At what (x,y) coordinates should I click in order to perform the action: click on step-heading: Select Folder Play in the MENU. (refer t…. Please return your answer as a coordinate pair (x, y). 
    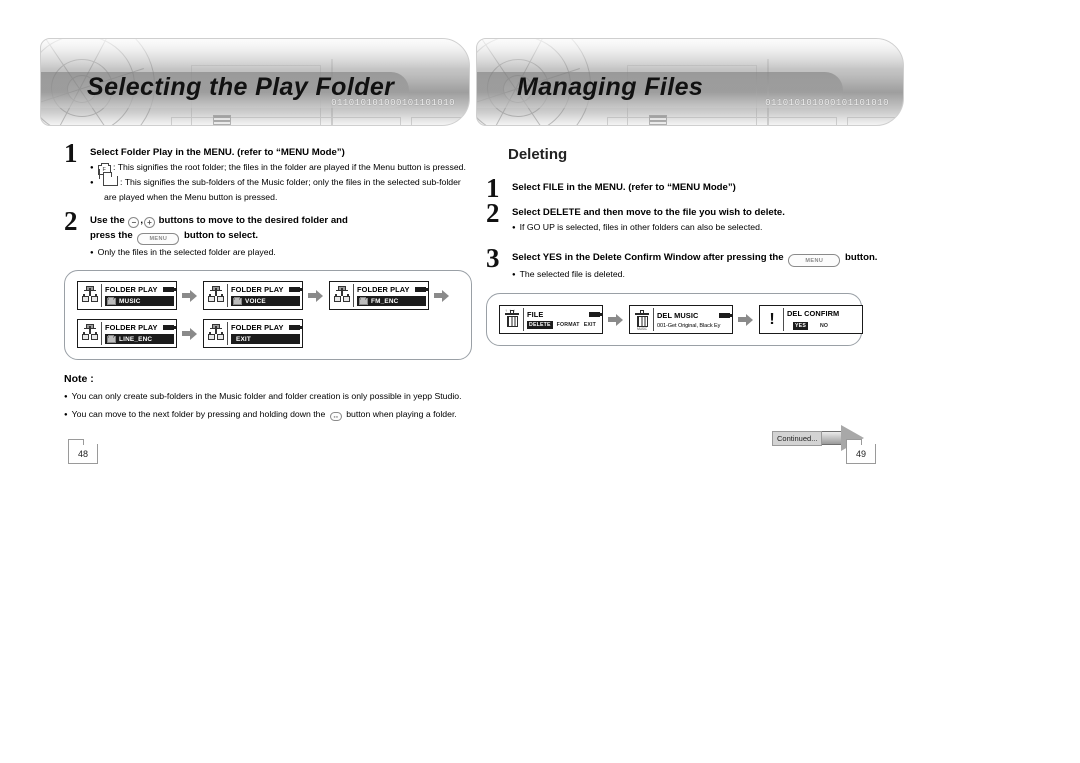
    Looking at the image, I should click on (217, 152).